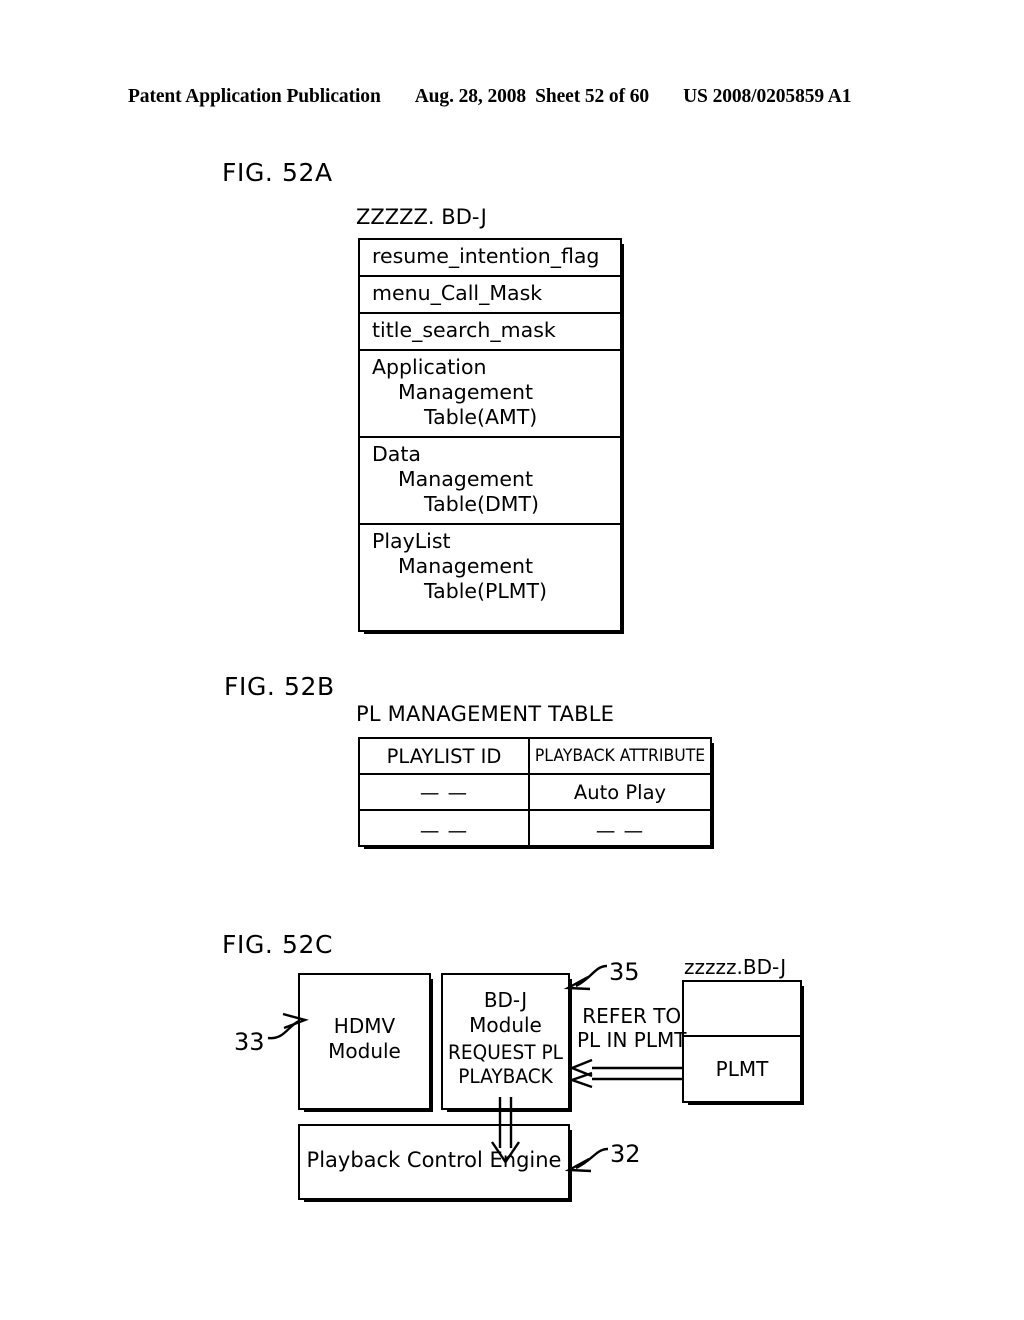 This screenshot has width=1024, height=1320. Describe the element at coordinates (486, 256) in the screenshot. I see `cell-line-1: resume_intention_flag` at that location.